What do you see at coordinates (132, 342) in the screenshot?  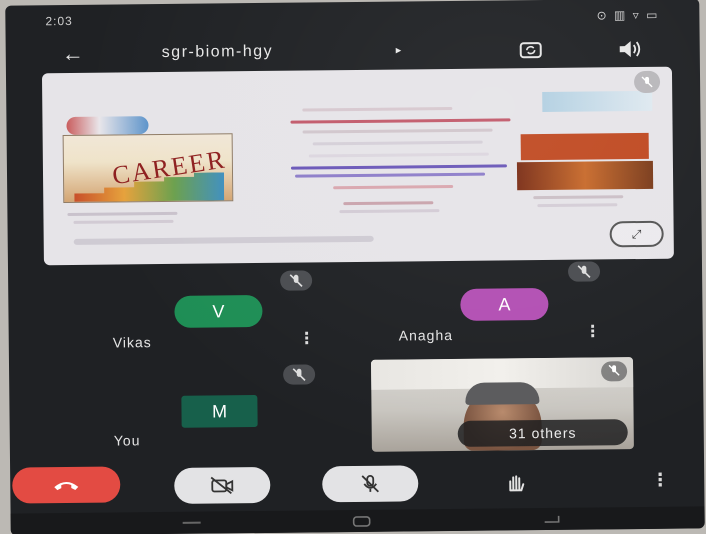 I see `participant-name: Vikas` at bounding box center [132, 342].